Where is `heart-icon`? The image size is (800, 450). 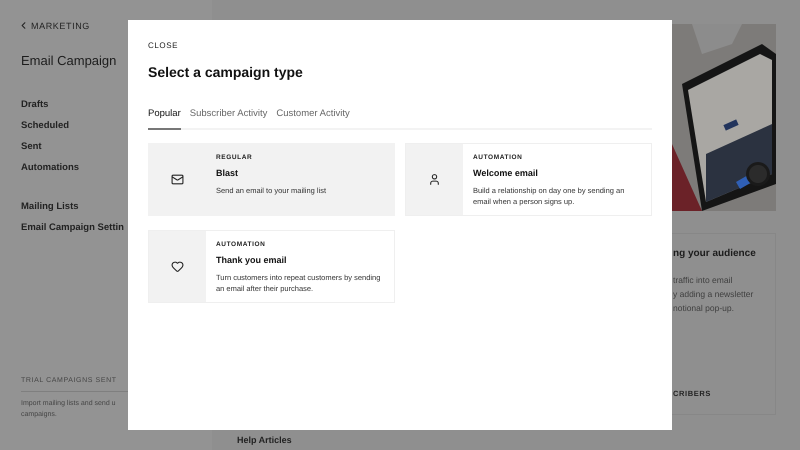 heart-icon is located at coordinates (177, 266).